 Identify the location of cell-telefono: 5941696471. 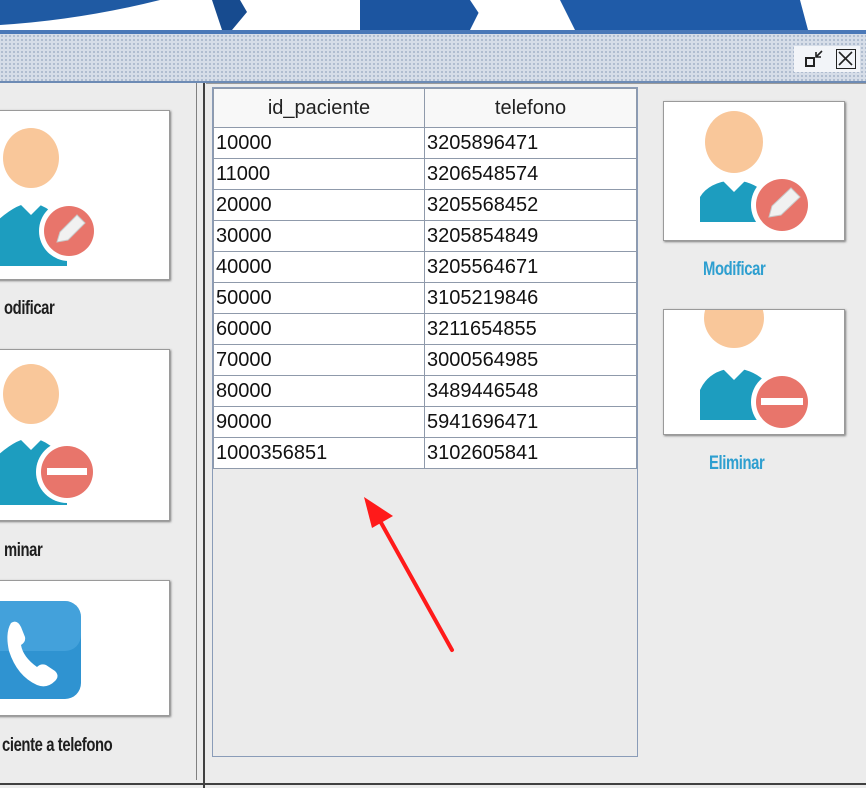
(530, 422).